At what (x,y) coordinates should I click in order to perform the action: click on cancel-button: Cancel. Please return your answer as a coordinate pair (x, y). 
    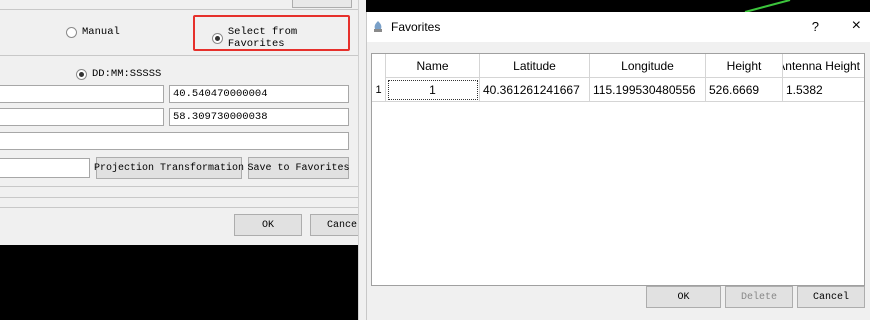
    Looking at the image, I should click on (334, 225).